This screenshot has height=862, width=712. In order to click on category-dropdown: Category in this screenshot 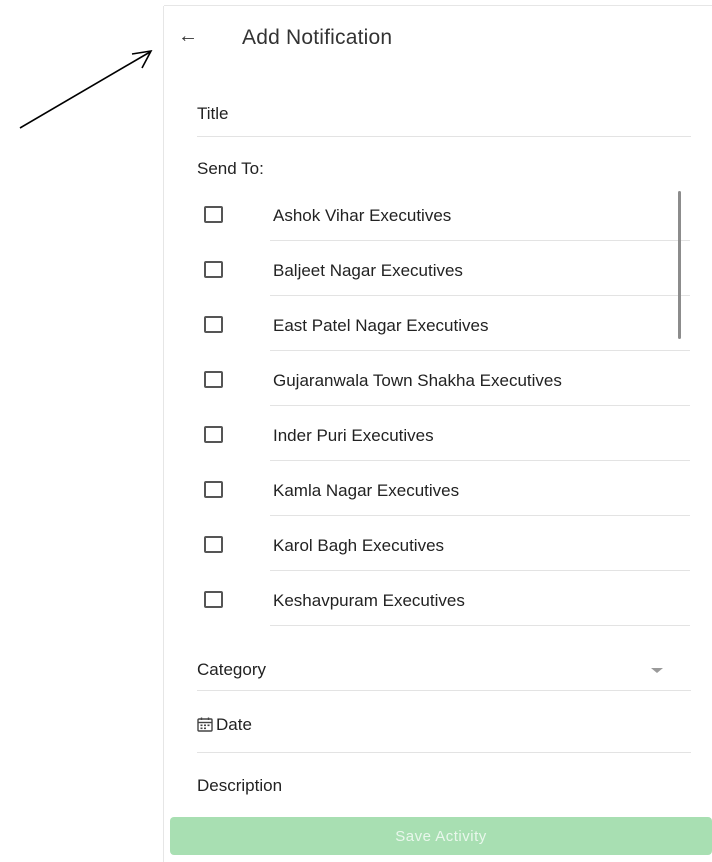, I will do `click(444, 660)`.